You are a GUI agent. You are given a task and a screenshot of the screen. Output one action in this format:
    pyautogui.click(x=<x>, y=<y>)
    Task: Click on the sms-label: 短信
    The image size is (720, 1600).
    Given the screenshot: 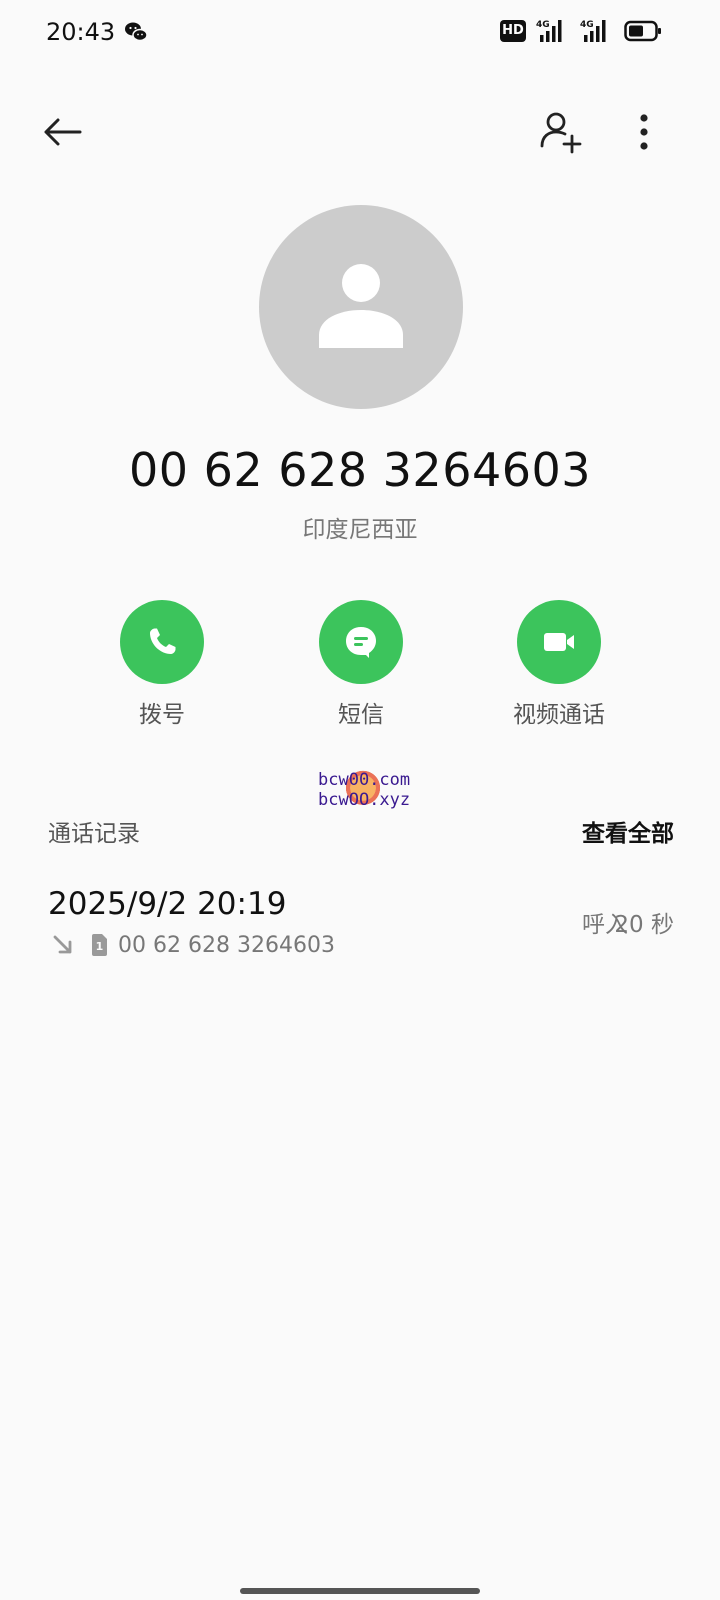 What is the action you would take?
    pyautogui.click(x=361, y=715)
    